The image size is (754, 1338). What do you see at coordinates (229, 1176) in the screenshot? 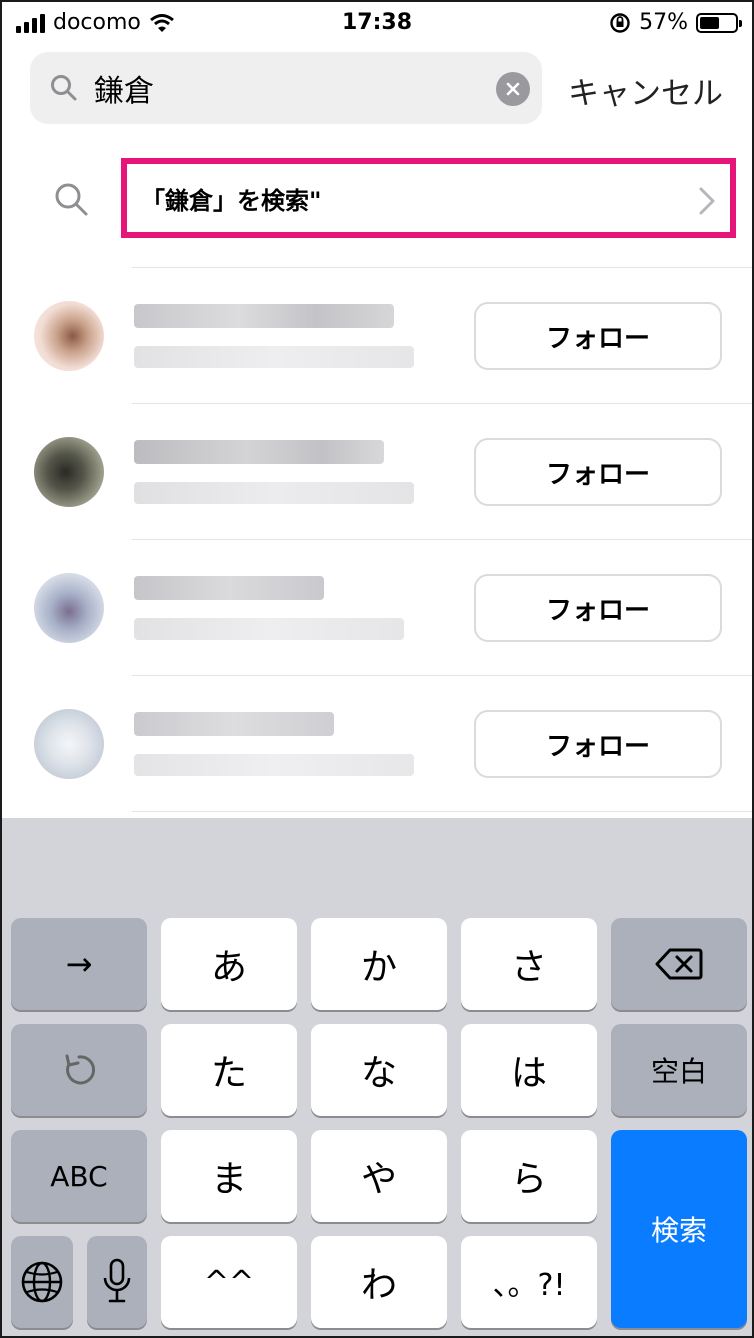
I see `key-ma: ま` at bounding box center [229, 1176].